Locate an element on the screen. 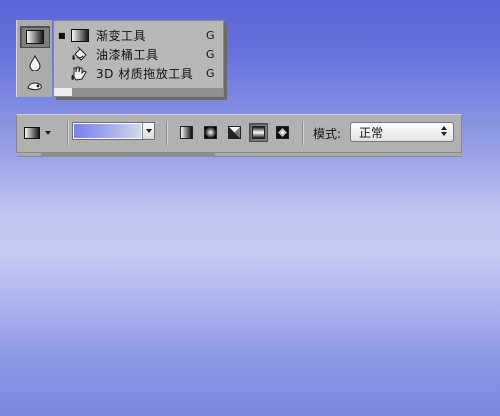  linear-gradient-button is located at coordinates (186, 132).